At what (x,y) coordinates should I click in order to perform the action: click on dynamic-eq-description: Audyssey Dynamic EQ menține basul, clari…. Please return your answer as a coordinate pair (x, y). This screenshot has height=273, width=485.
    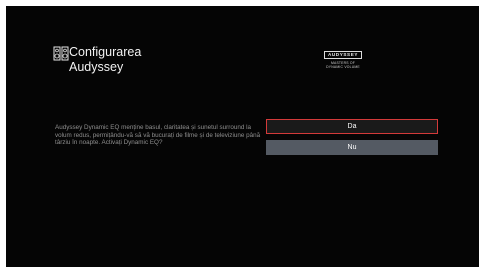
    Looking at the image, I should click on (158, 135).